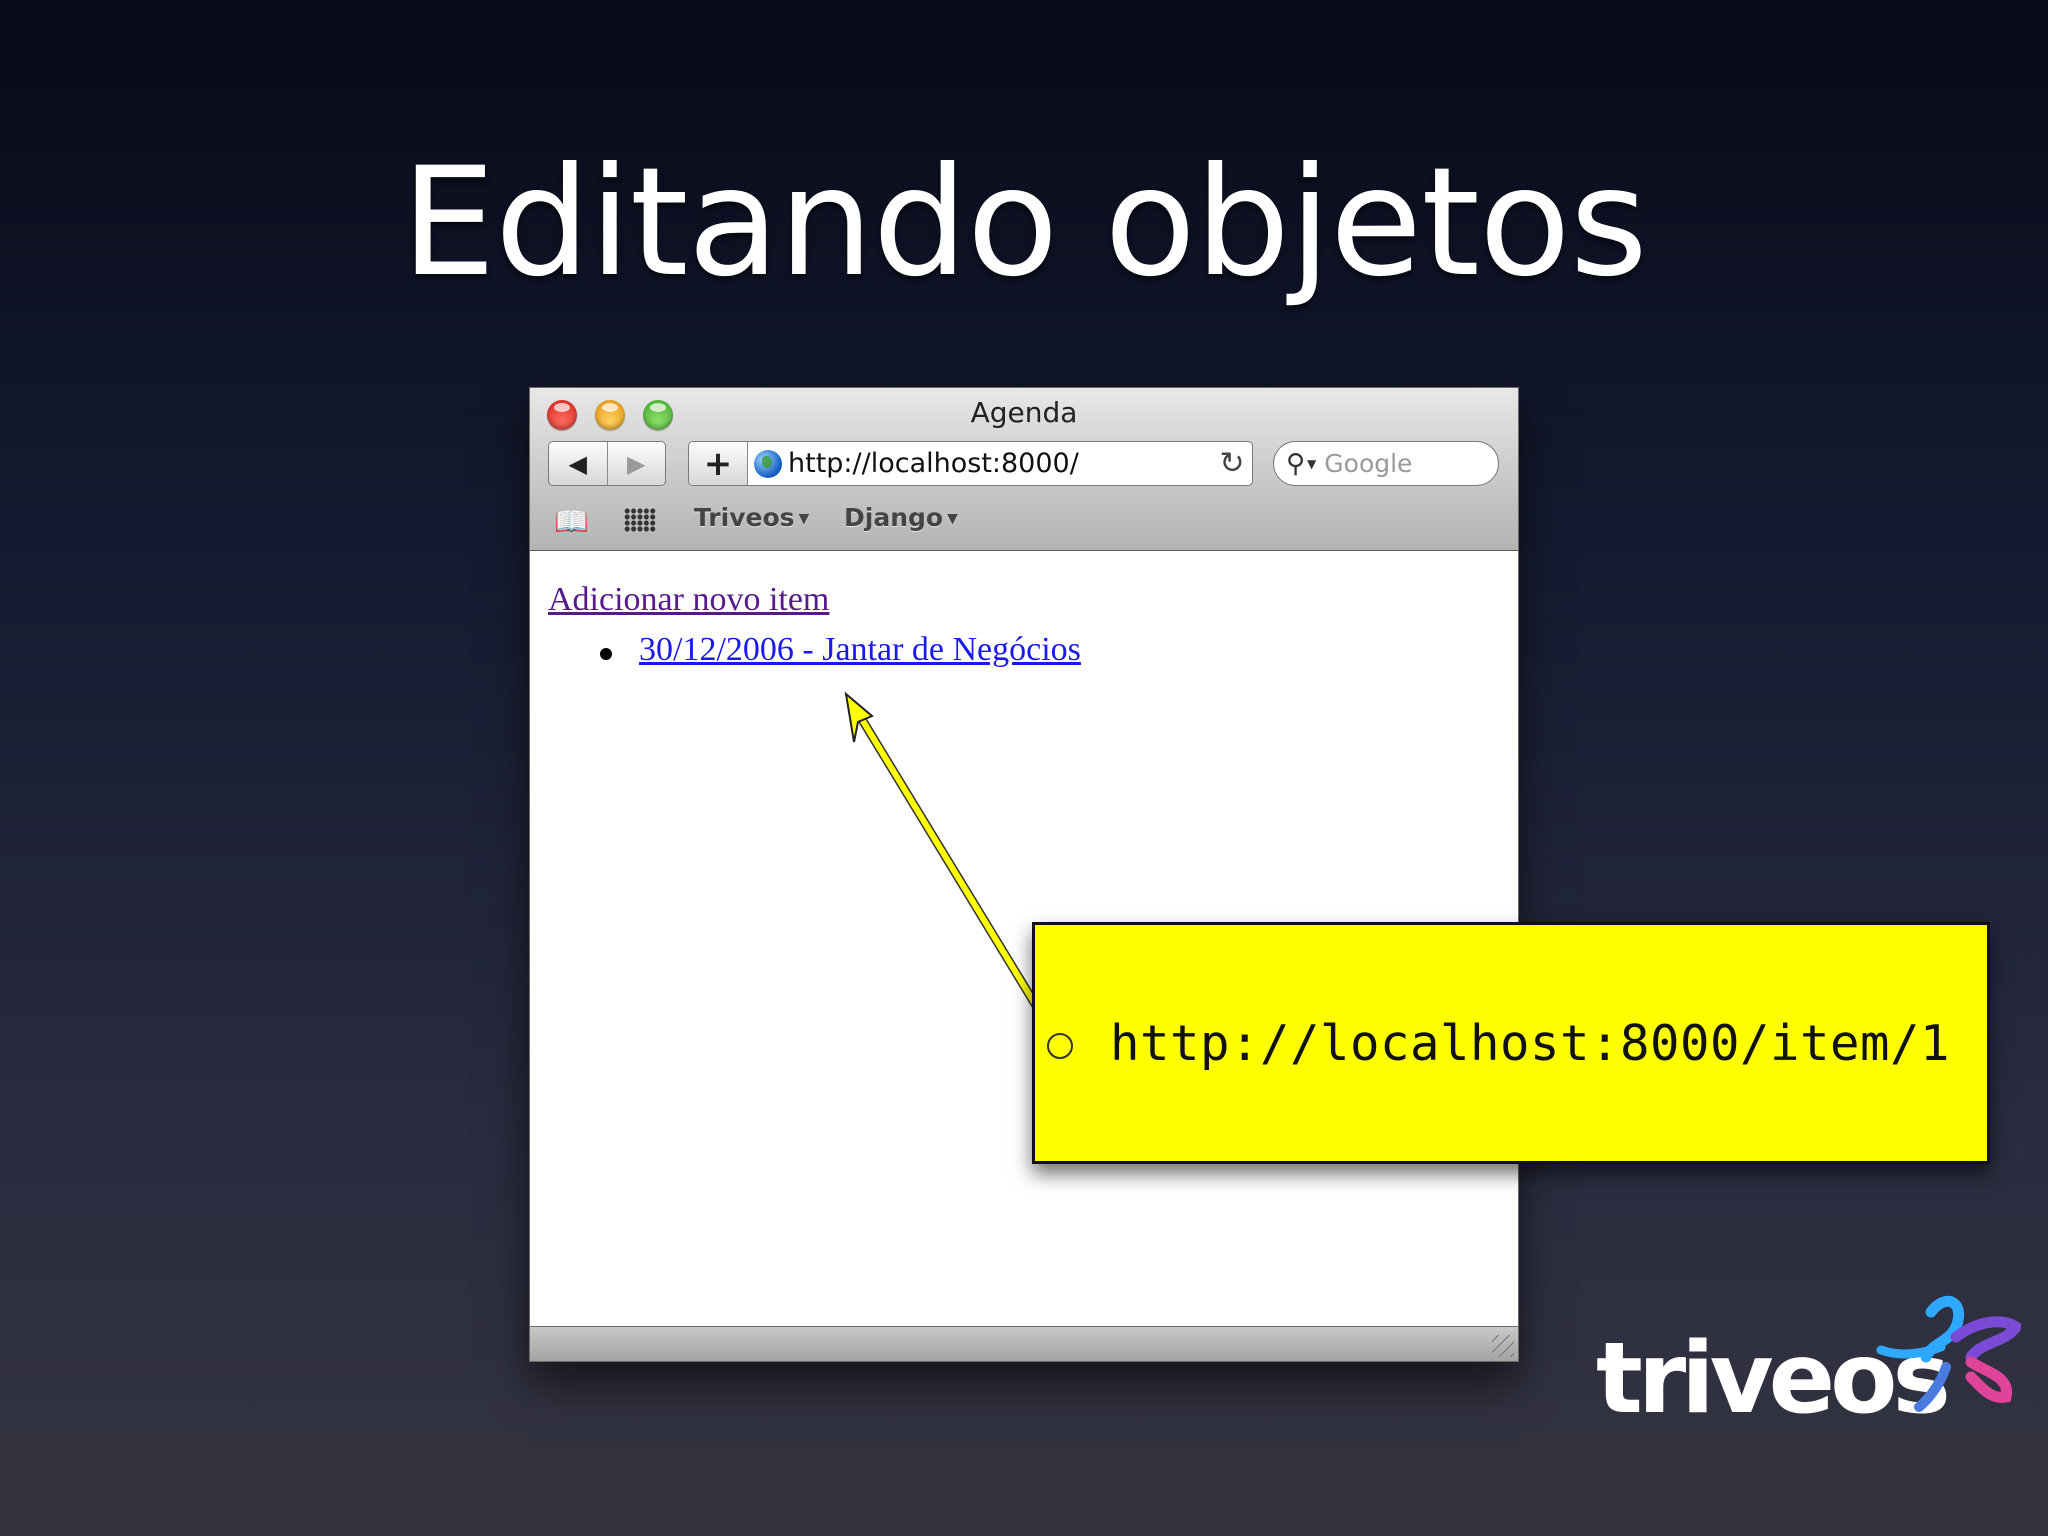 The width and height of the screenshot is (2048, 1536). Describe the element at coordinates (997, 463) in the screenshot. I see `url-field: http://localhost:8000/` at that location.